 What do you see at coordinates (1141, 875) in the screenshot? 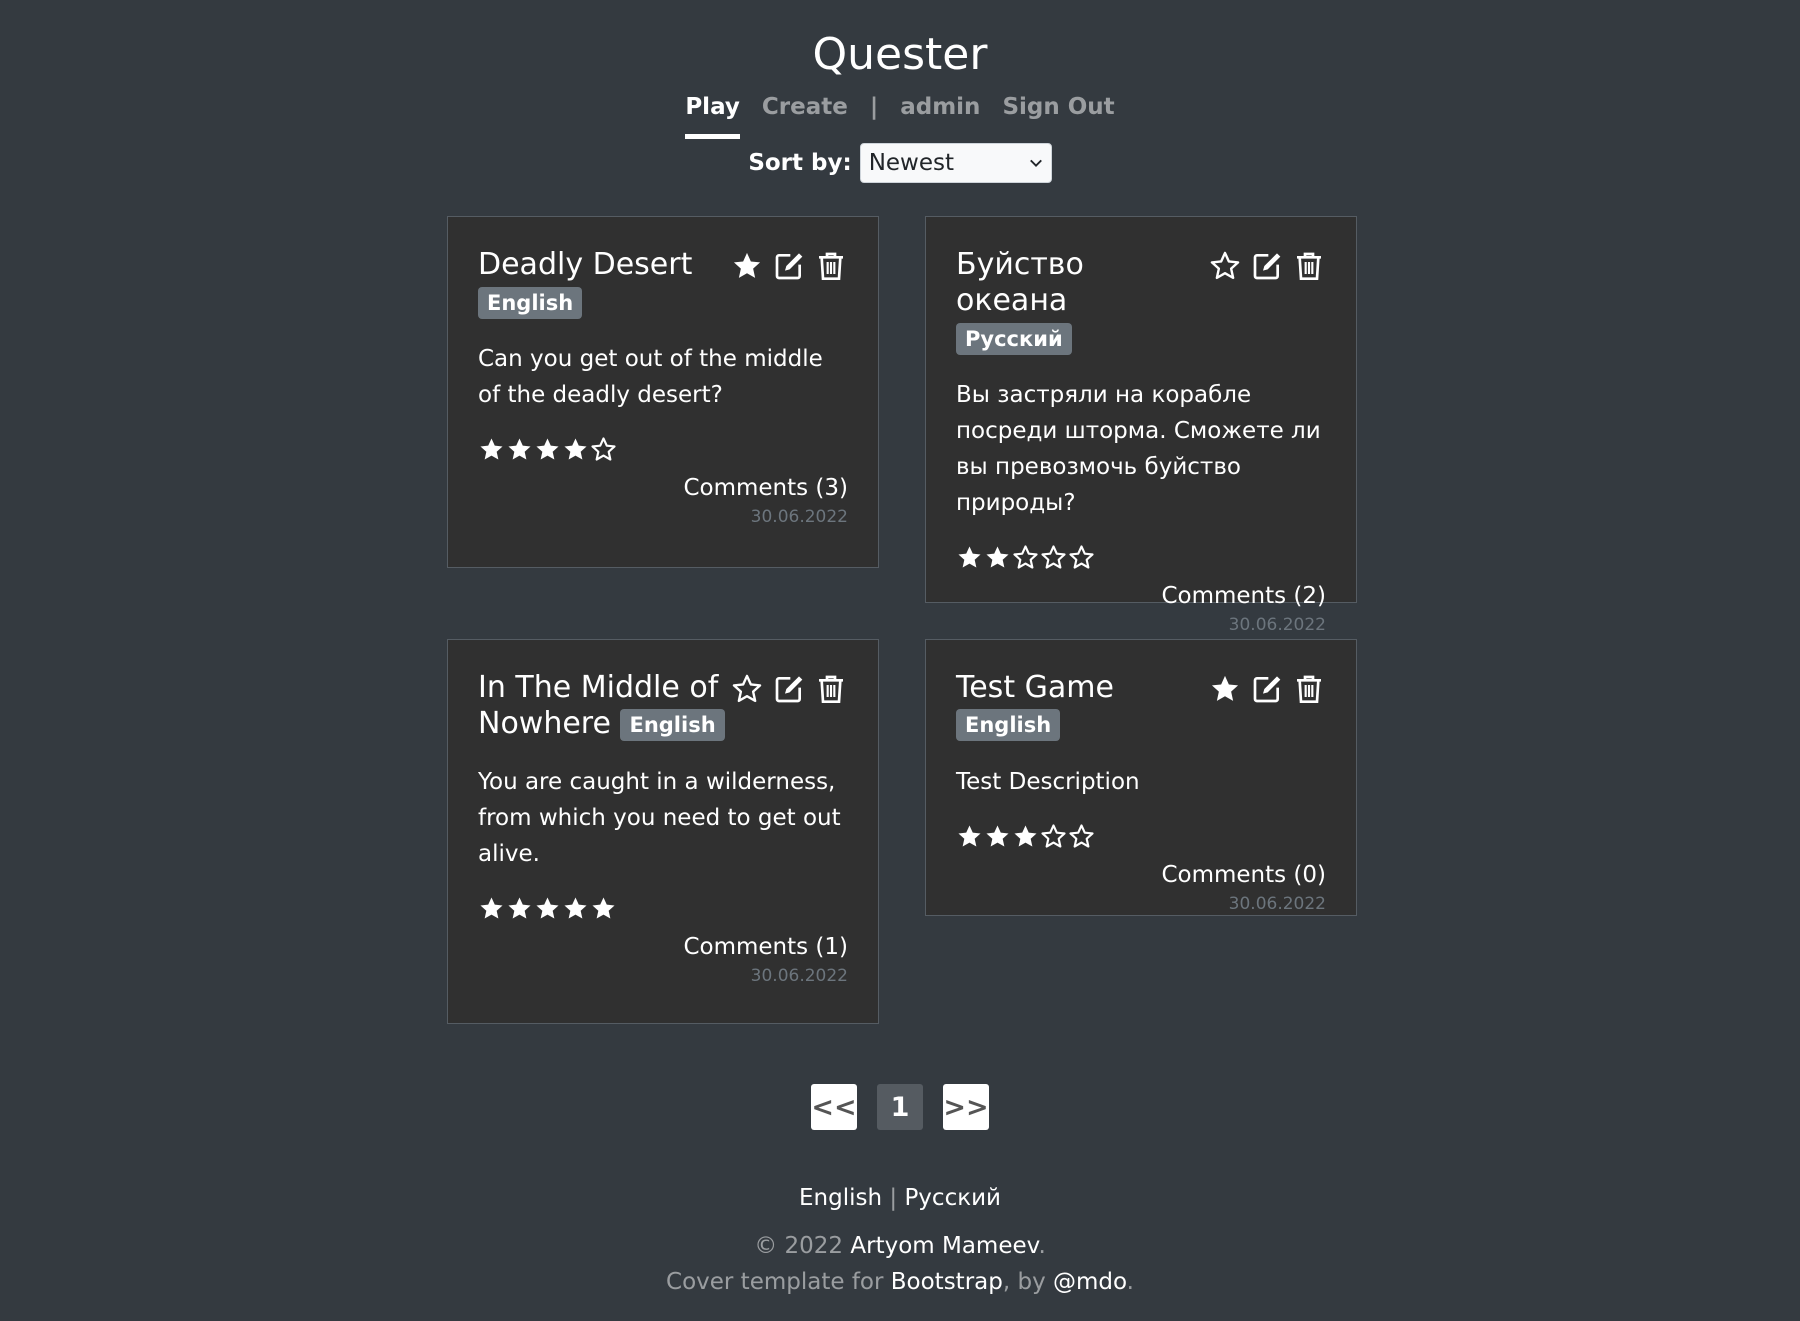
I see `comments-link: Comments (0)` at bounding box center [1141, 875].